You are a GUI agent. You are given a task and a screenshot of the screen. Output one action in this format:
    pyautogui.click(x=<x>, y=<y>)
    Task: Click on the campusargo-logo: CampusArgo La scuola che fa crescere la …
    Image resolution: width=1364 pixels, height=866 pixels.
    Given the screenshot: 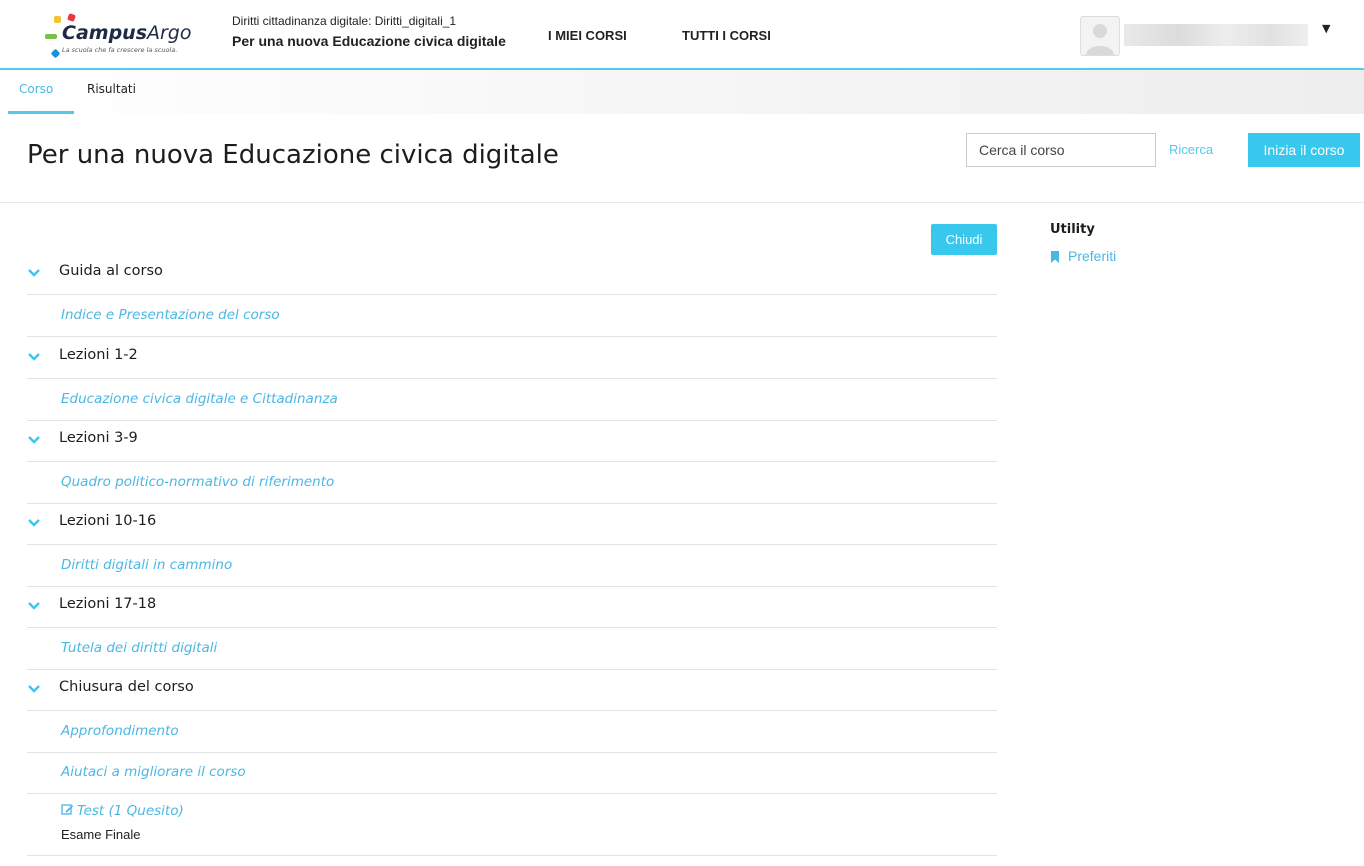 What is the action you would take?
    pyautogui.click(x=130, y=37)
    